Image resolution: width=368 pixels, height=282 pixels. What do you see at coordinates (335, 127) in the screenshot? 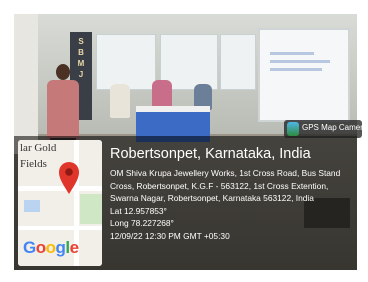
I see `gps-camera-label: GPS Map Camera` at bounding box center [335, 127].